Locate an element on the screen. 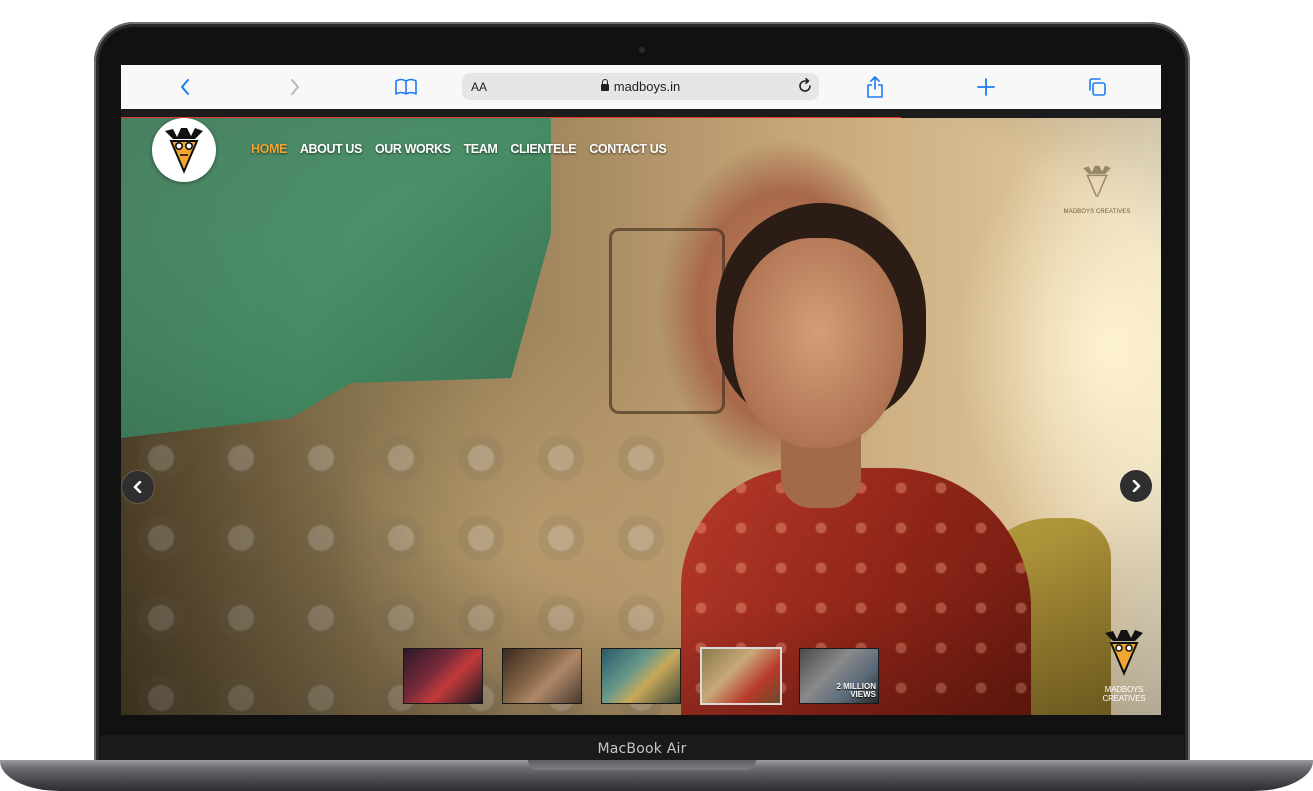  nav-our-works: OUR WORKS is located at coordinates (413, 149).